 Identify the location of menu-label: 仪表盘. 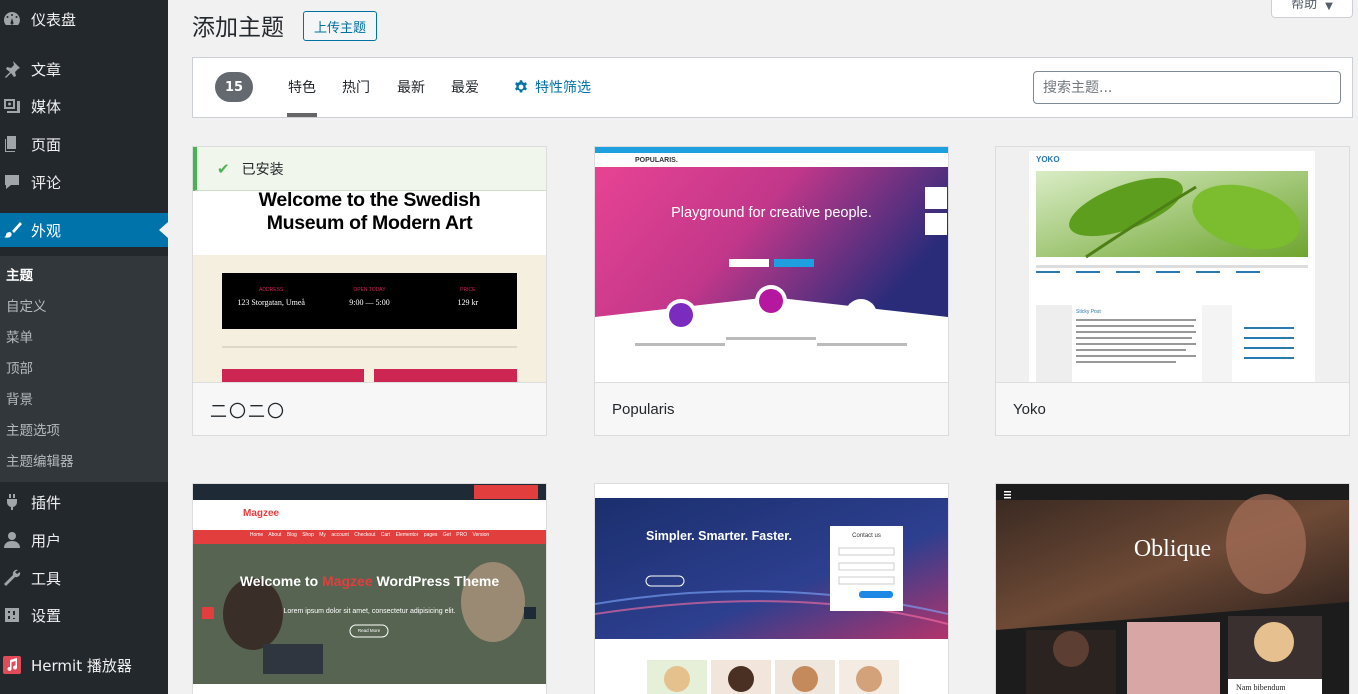
(54, 19).